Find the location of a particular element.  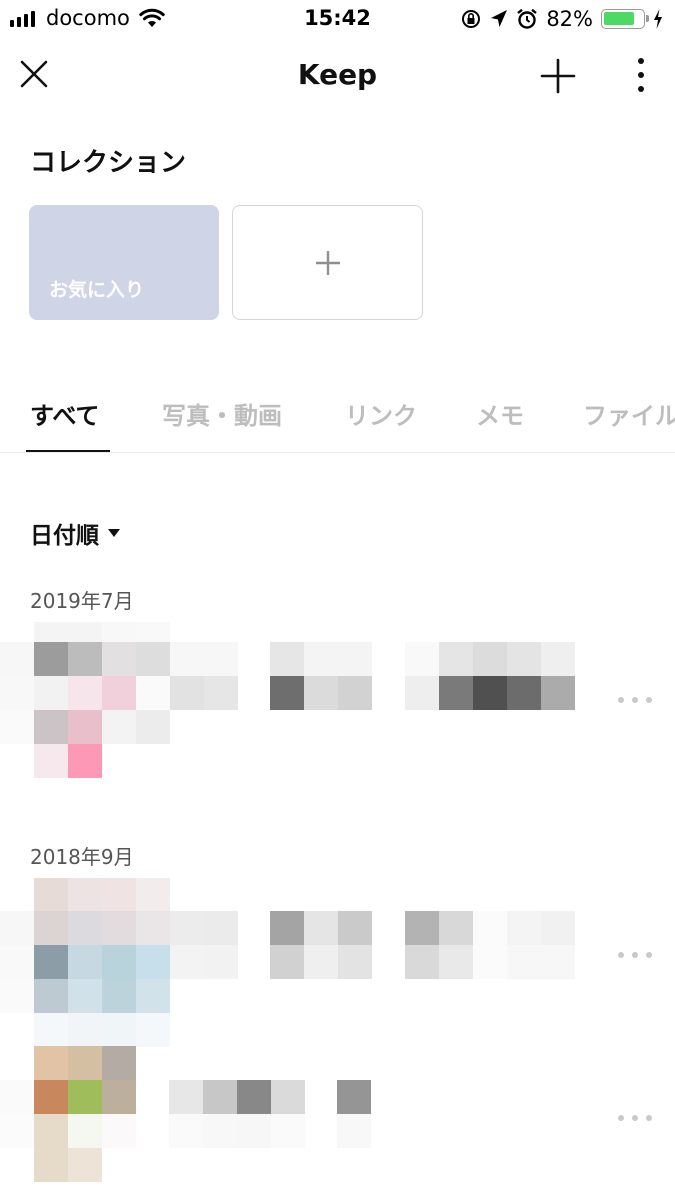

add-collection-button is located at coordinates (327, 262).